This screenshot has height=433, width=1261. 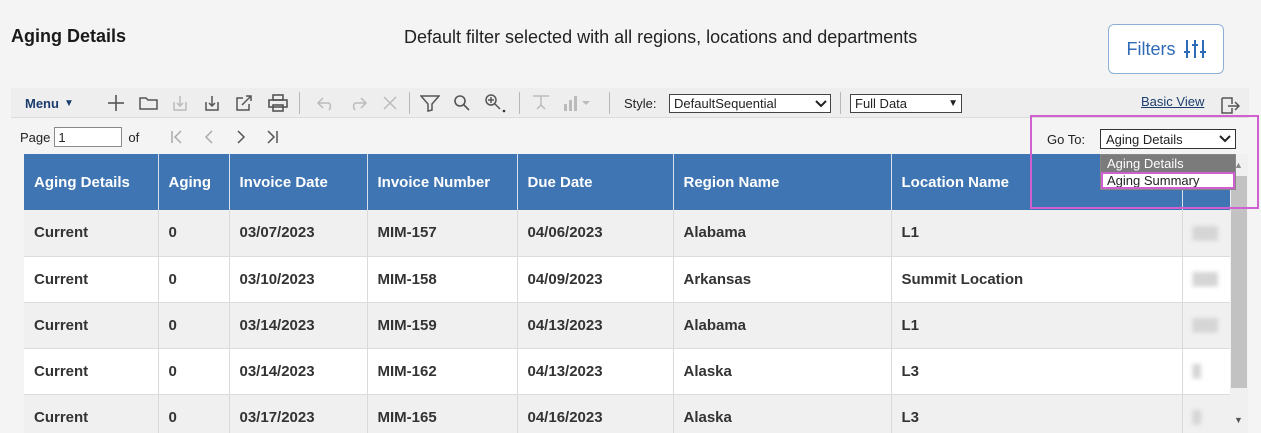 What do you see at coordinates (326, 103) in the screenshot?
I see `undo-icon` at bounding box center [326, 103].